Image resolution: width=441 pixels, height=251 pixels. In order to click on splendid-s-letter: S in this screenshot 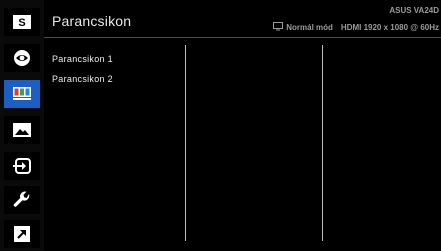, I will do `click(21, 23)`.